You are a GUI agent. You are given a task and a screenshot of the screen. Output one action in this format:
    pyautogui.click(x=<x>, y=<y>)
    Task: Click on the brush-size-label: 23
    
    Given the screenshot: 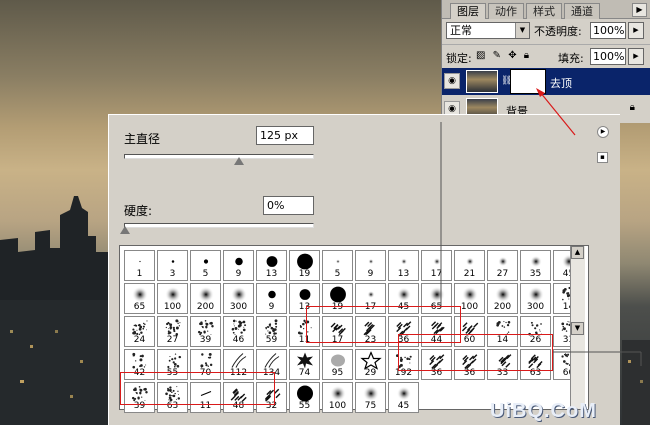 What is the action you would take?
    pyautogui.click(x=370, y=340)
    